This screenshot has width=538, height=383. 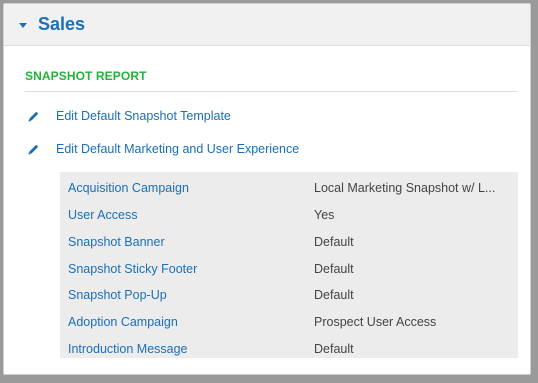 I want to click on edit-snapshot-template-label: Edit Default Snapshot Template, so click(x=143, y=116).